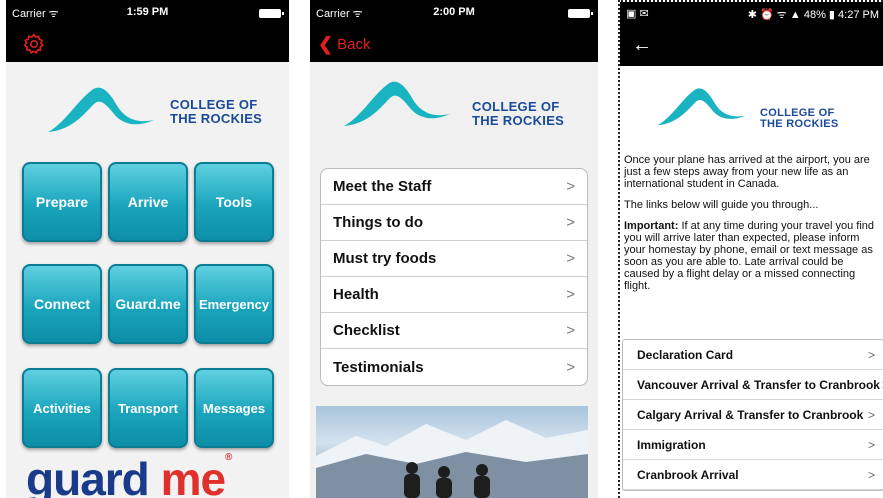  Describe the element at coordinates (454, 331) in the screenshot. I see `menu-item-checklist: Checklist >` at that location.